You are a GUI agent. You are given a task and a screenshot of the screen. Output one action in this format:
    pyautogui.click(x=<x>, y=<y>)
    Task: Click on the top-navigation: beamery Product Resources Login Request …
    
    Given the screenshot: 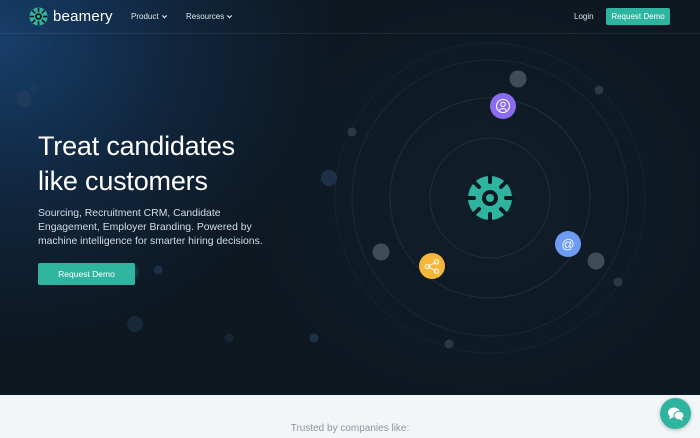 What is the action you would take?
    pyautogui.click(x=350, y=17)
    